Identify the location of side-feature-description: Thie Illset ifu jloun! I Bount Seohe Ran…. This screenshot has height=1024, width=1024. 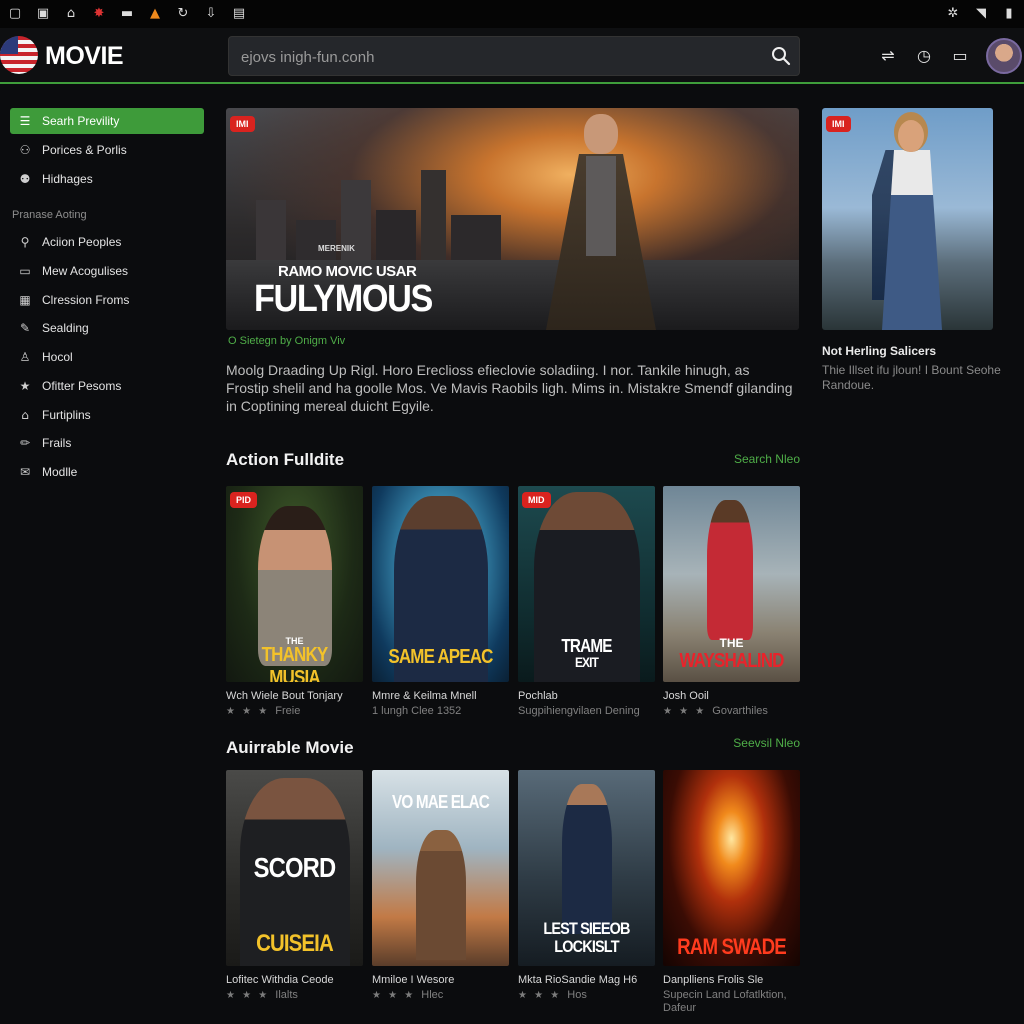
(911, 377).